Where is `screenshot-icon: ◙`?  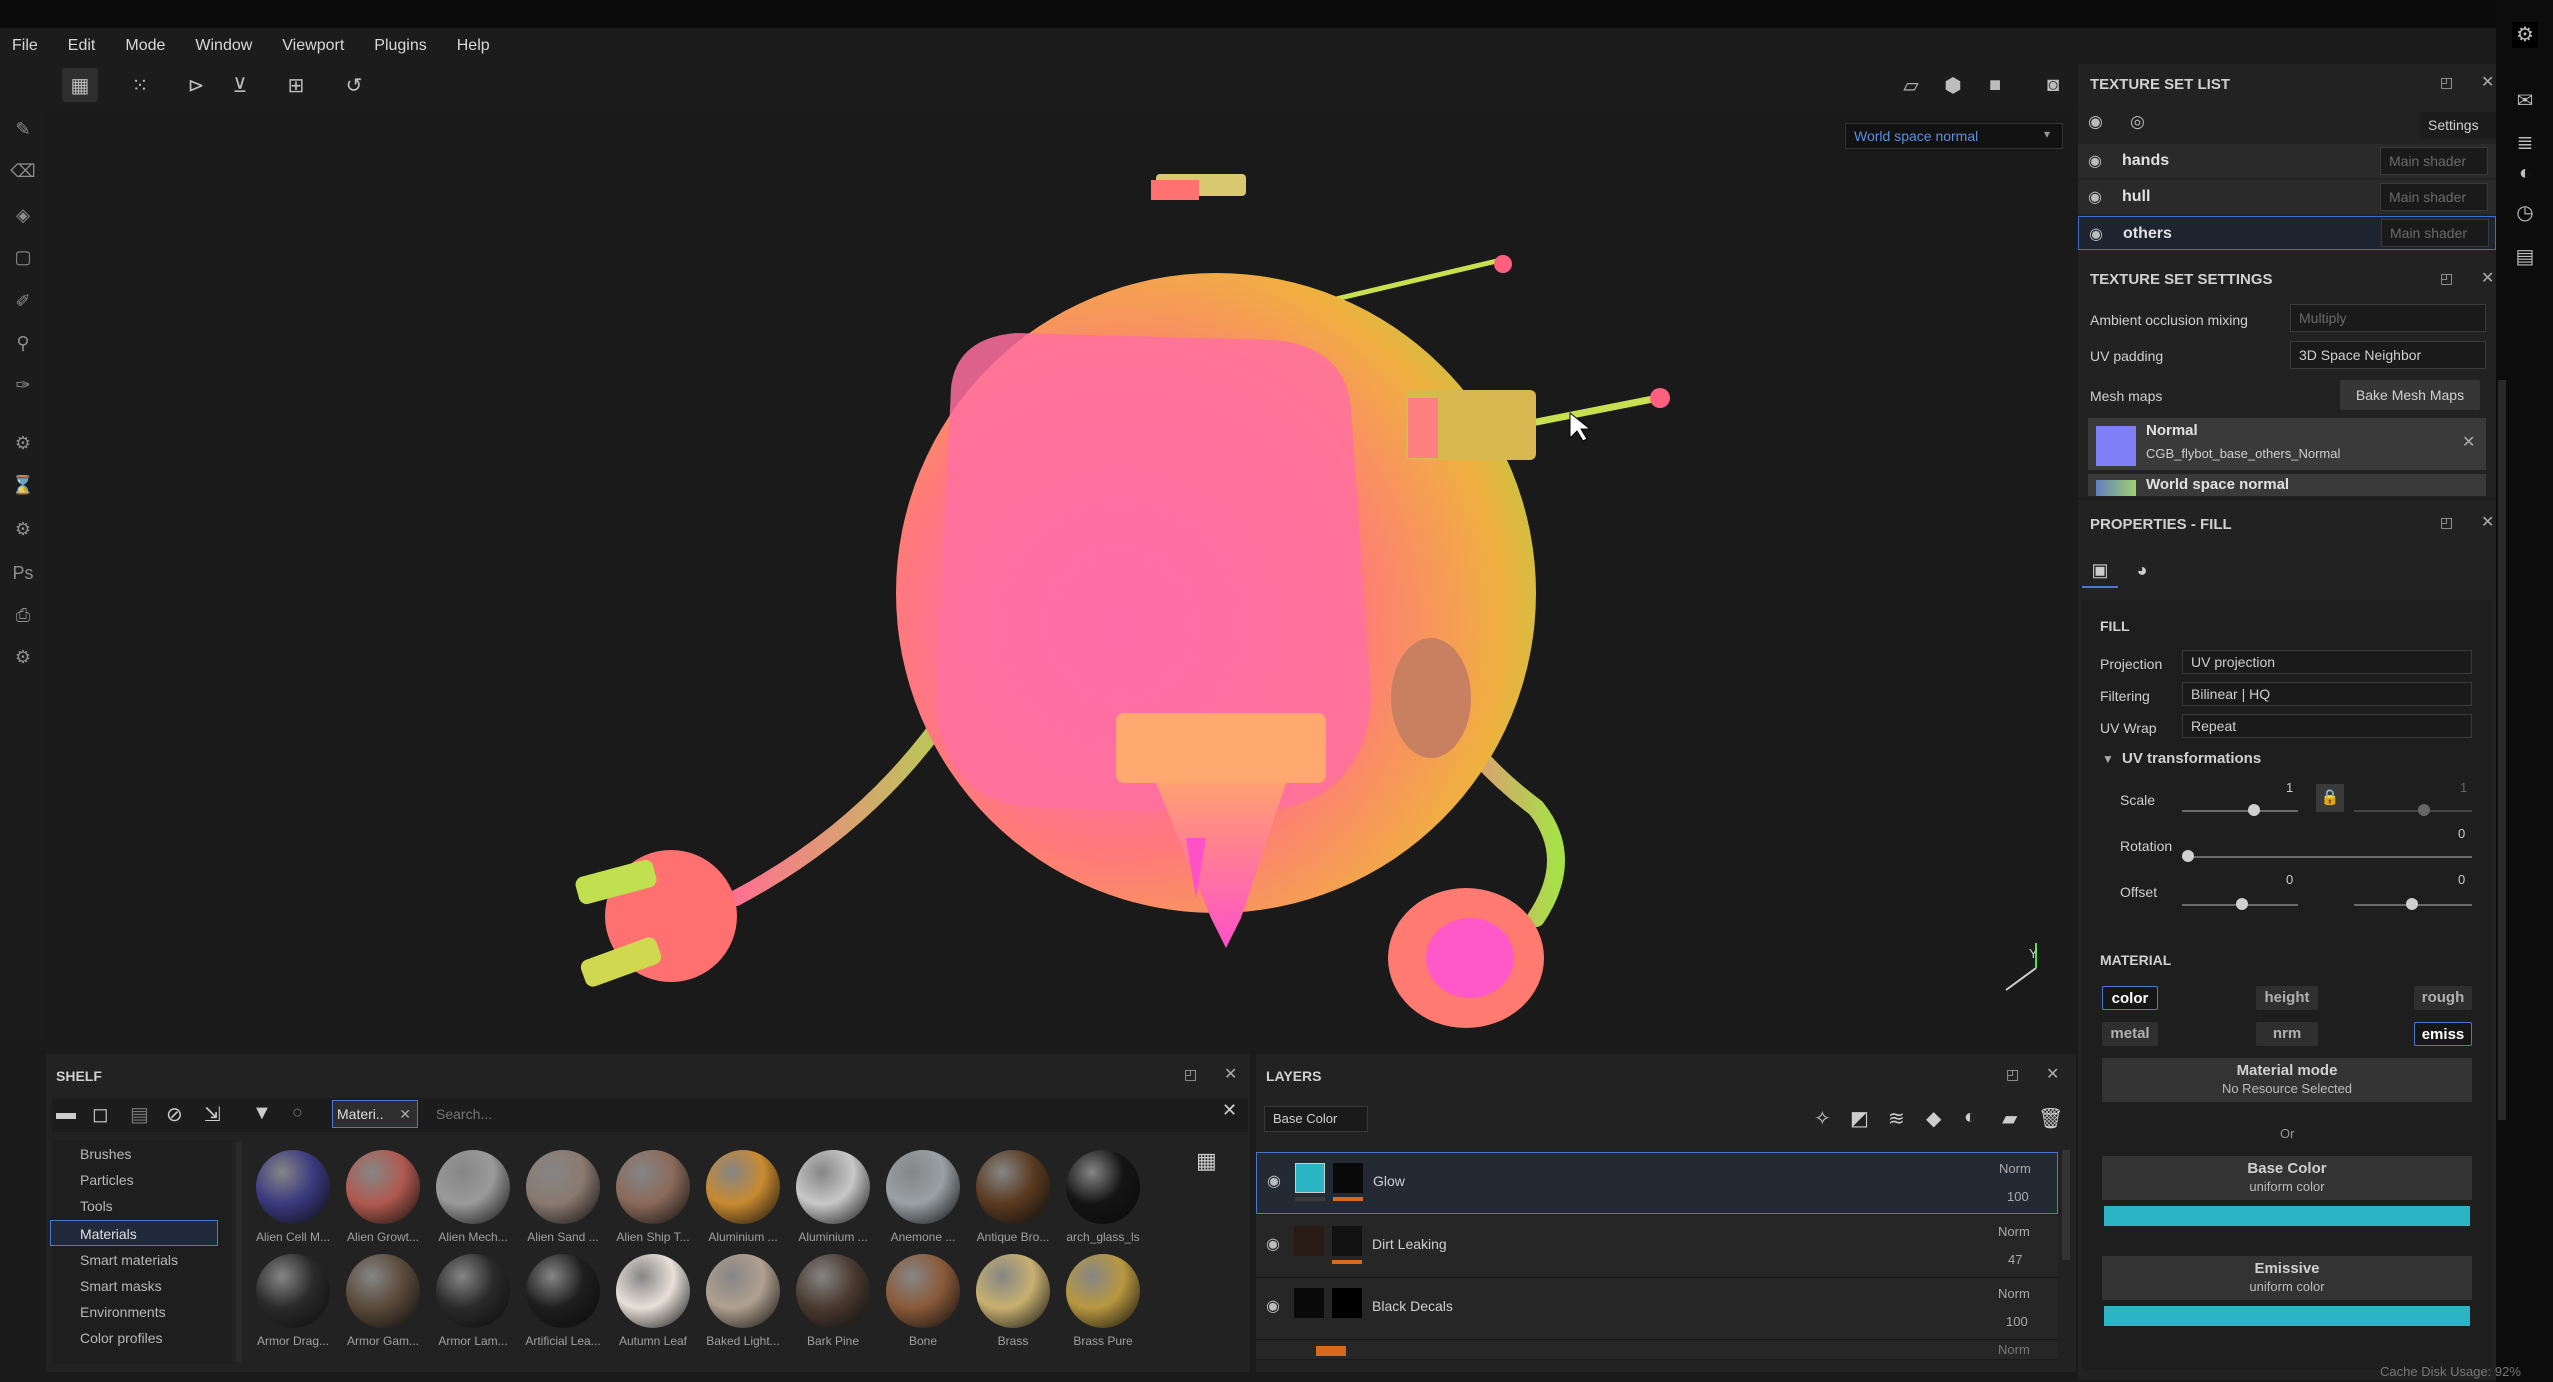
screenshot-icon: ◙ is located at coordinates (2053, 85).